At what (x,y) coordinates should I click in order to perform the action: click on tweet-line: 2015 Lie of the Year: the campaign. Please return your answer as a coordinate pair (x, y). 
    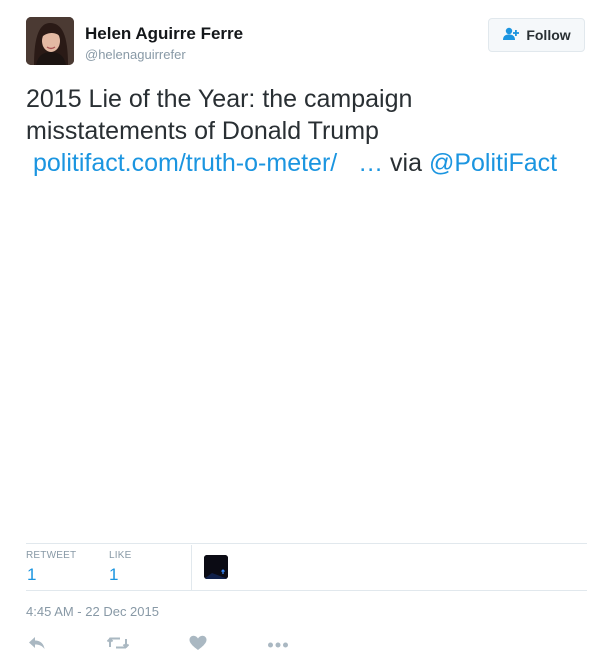
    Looking at the image, I should click on (219, 99).